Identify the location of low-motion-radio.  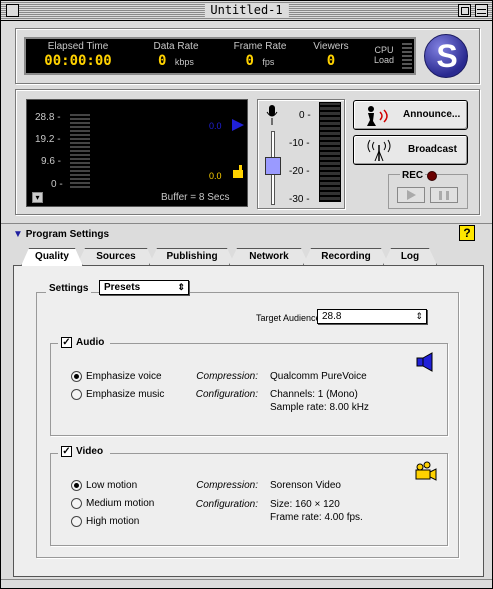
(76, 485).